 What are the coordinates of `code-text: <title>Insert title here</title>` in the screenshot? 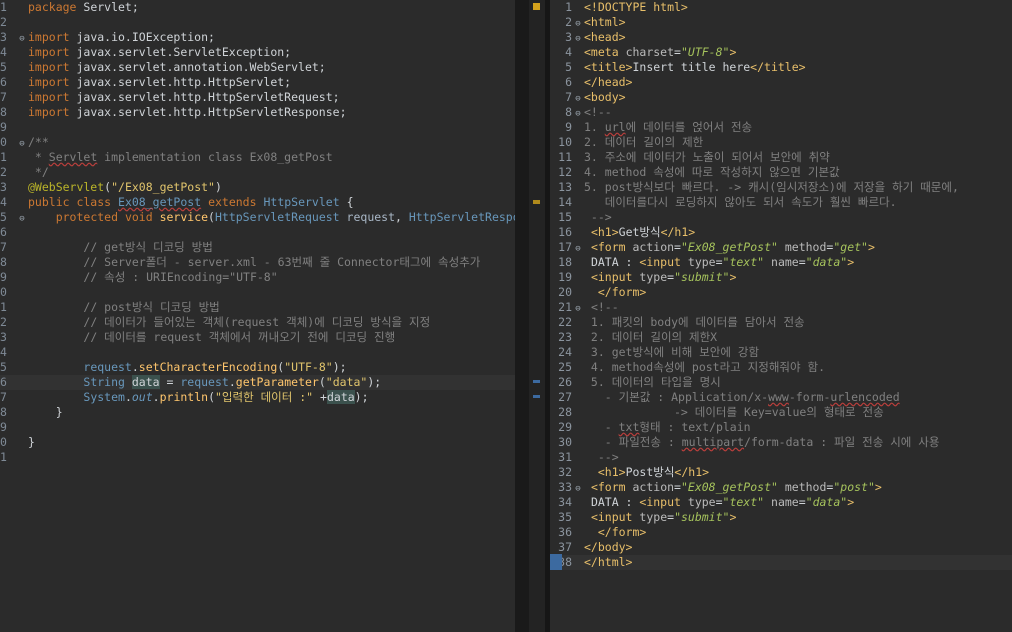 It's located at (695, 67).